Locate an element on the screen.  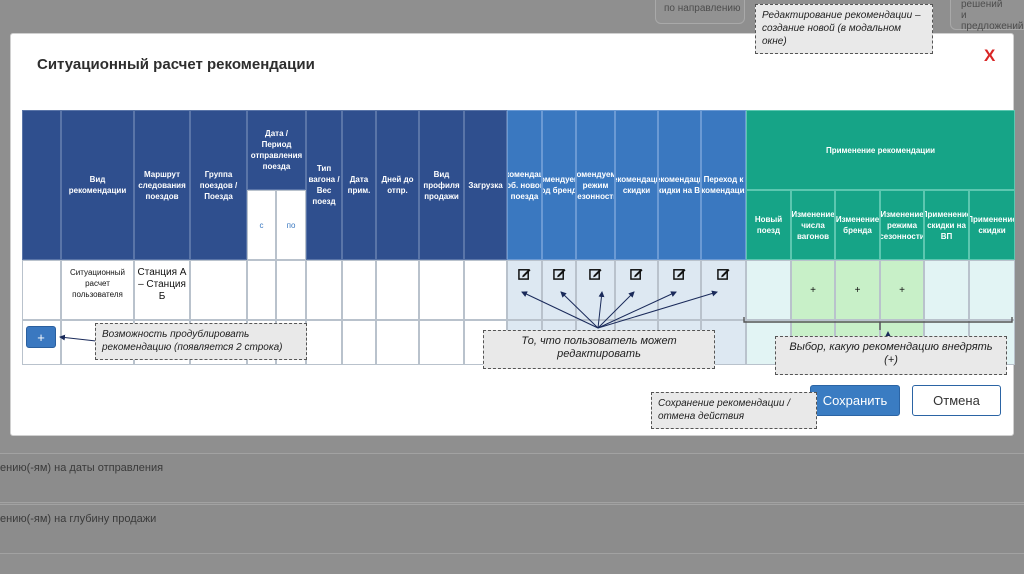
row-date-prim is located at coordinates (359, 290).